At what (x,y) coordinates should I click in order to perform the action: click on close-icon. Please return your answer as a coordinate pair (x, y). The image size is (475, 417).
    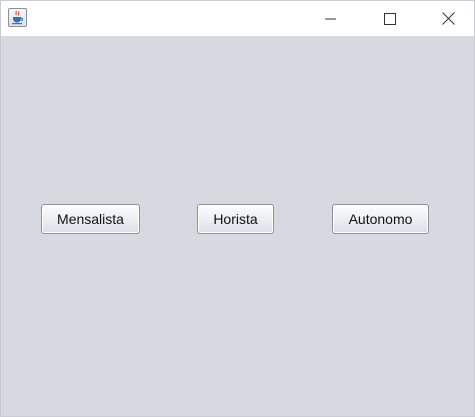
    Looking at the image, I should click on (448, 18).